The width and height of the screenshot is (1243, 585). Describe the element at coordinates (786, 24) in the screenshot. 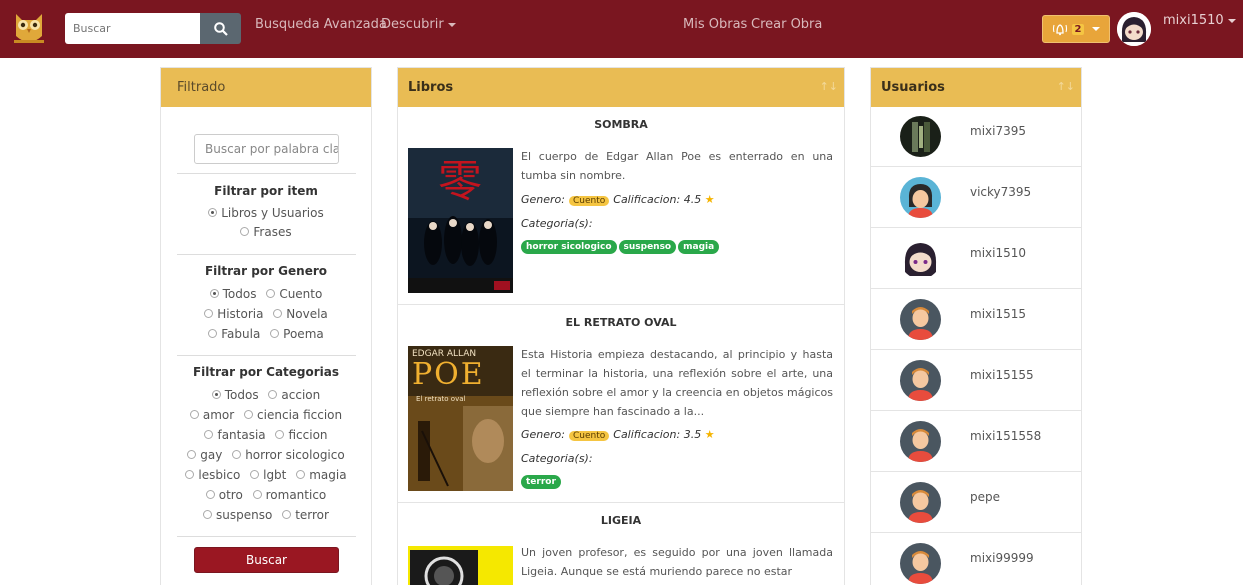

I see `create-work-link: Crear Obra` at that location.